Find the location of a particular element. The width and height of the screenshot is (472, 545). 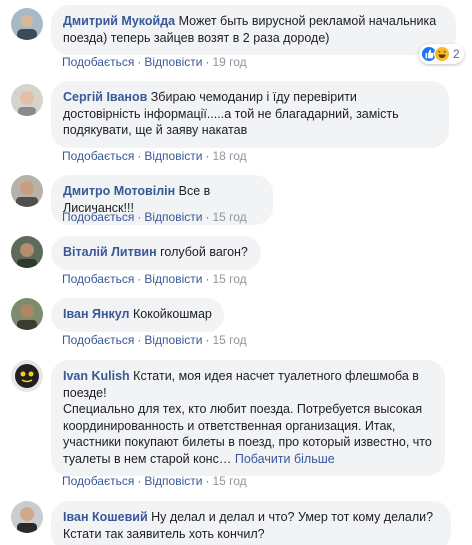

comment-author: Іван Кошевий is located at coordinates (105, 517).